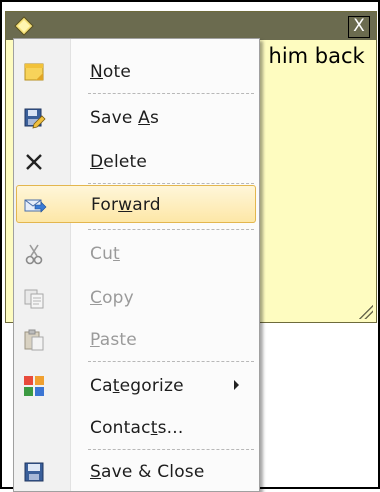 This screenshot has width=380, height=492. I want to click on menu-item-label: Cut, so click(105, 254).